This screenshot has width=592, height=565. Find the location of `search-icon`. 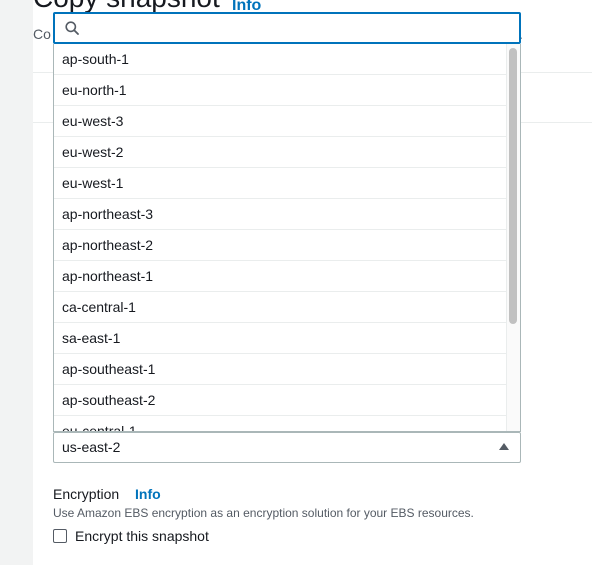

search-icon is located at coordinates (72, 28).